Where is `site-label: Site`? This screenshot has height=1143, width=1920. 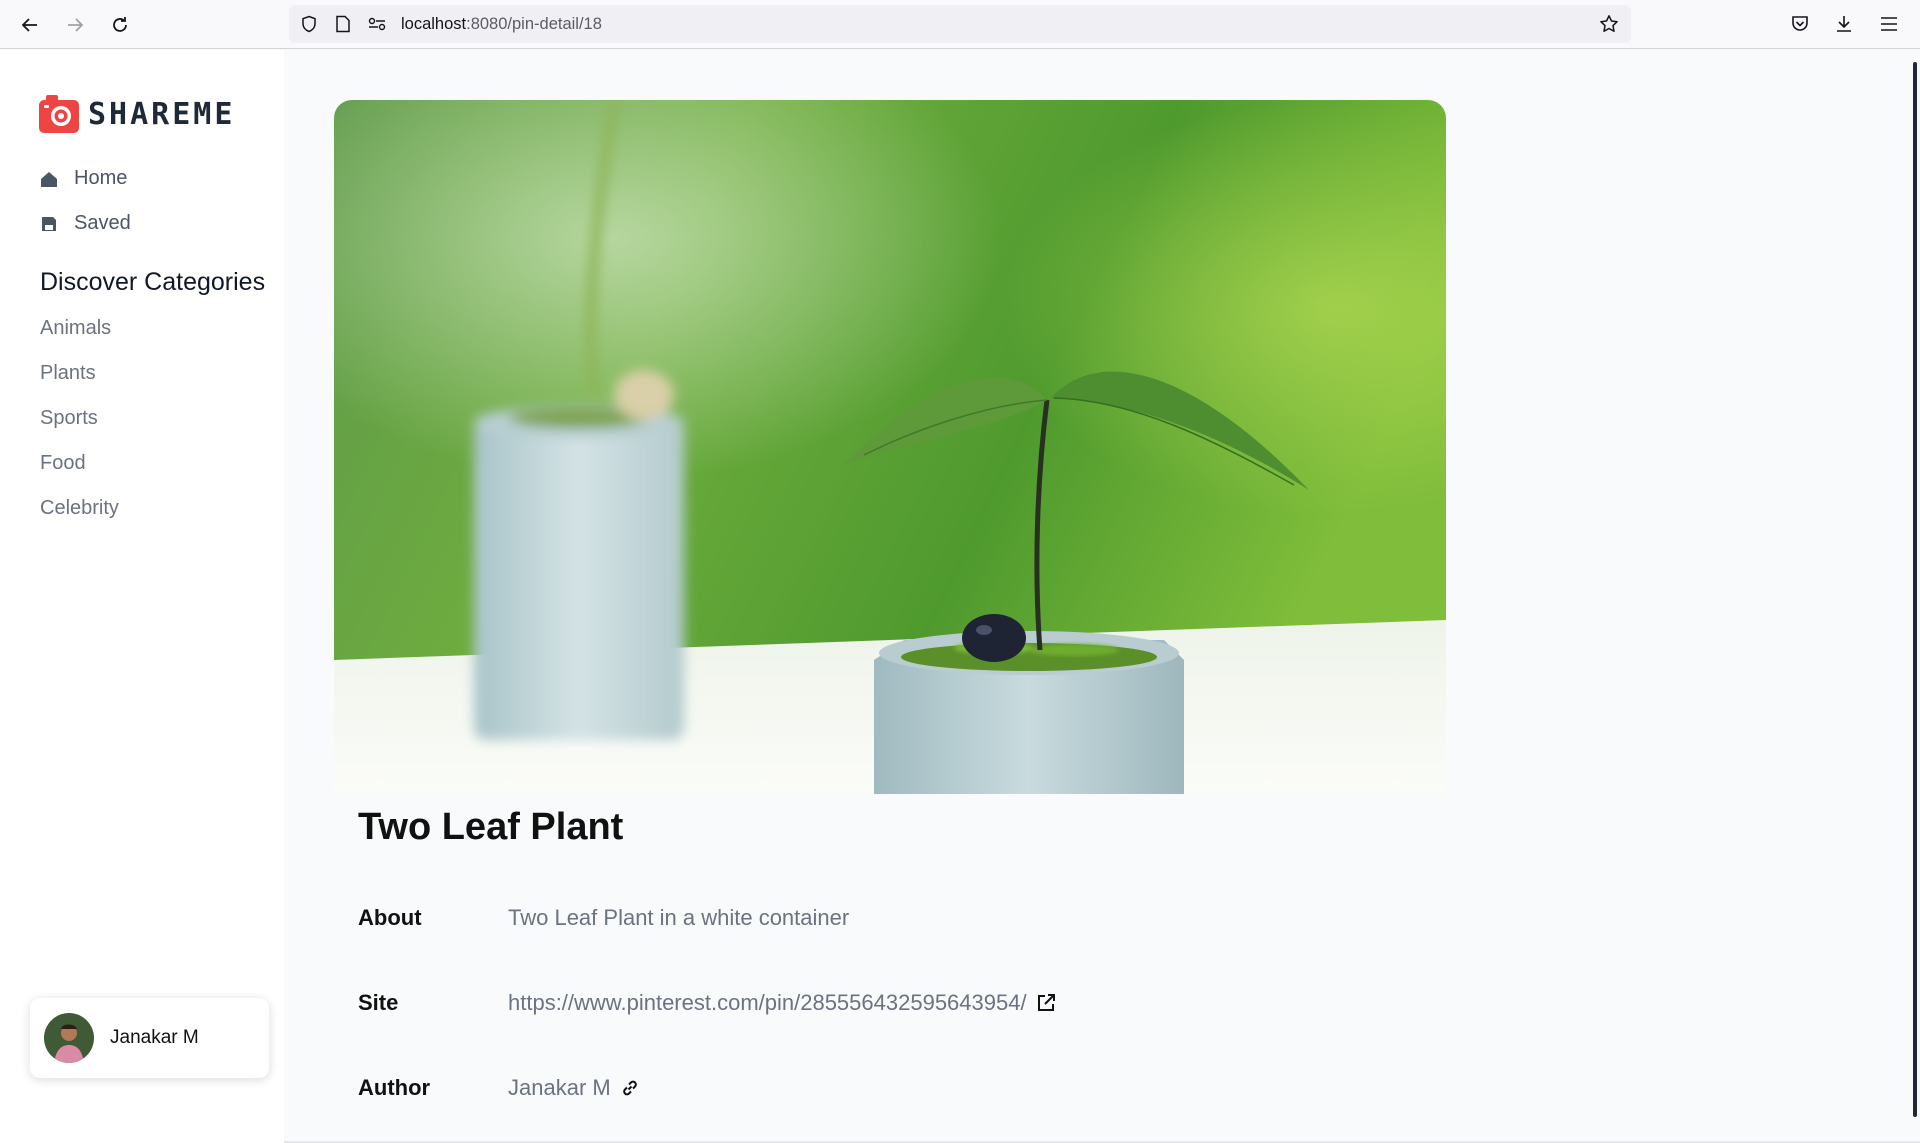 site-label: Site is located at coordinates (378, 1002).